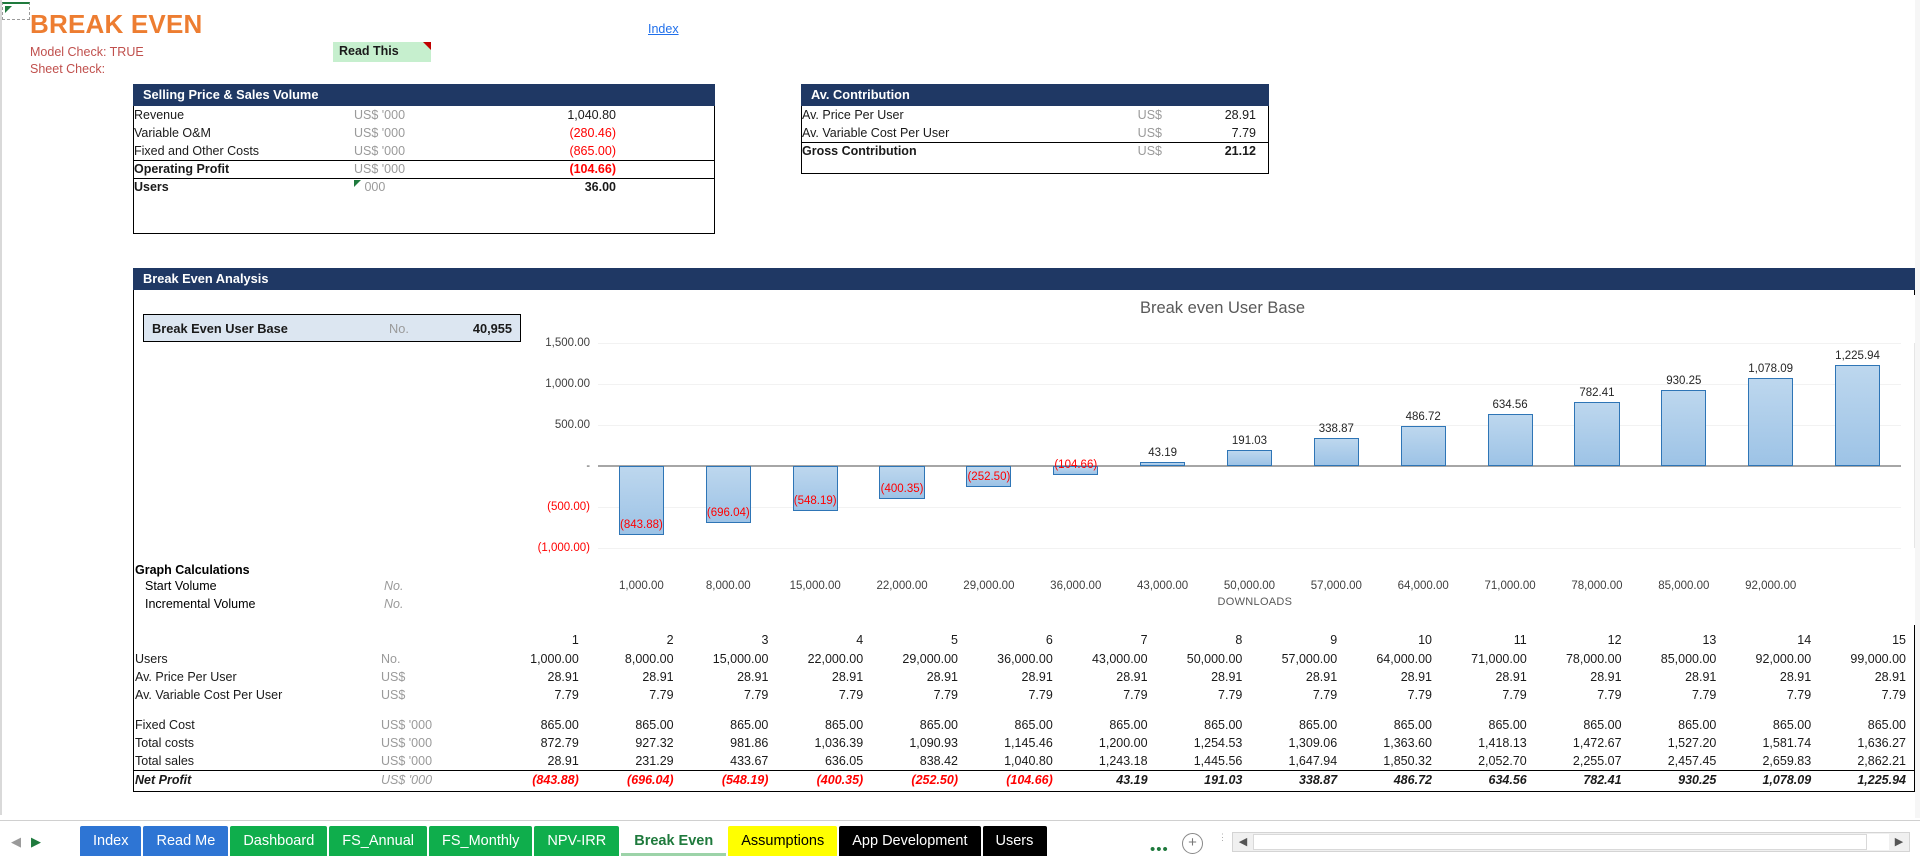 Image resolution: width=1920 pixels, height=862 pixels. Describe the element at coordinates (839, 743) in the screenshot. I see `cell-value: 1,036.39` at that location.